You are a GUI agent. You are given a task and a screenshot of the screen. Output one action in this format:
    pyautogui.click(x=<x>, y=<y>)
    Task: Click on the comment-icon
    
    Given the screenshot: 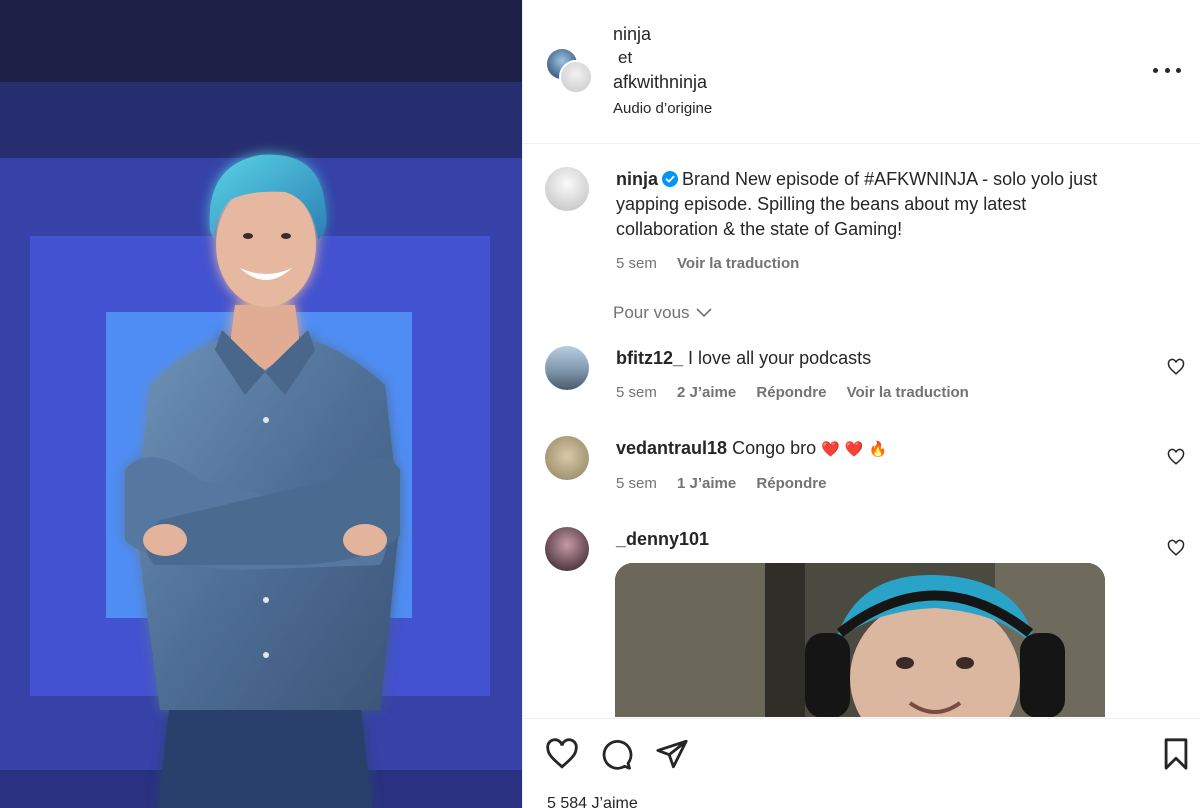 What is the action you would take?
    pyautogui.click(x=616, y=754)
    